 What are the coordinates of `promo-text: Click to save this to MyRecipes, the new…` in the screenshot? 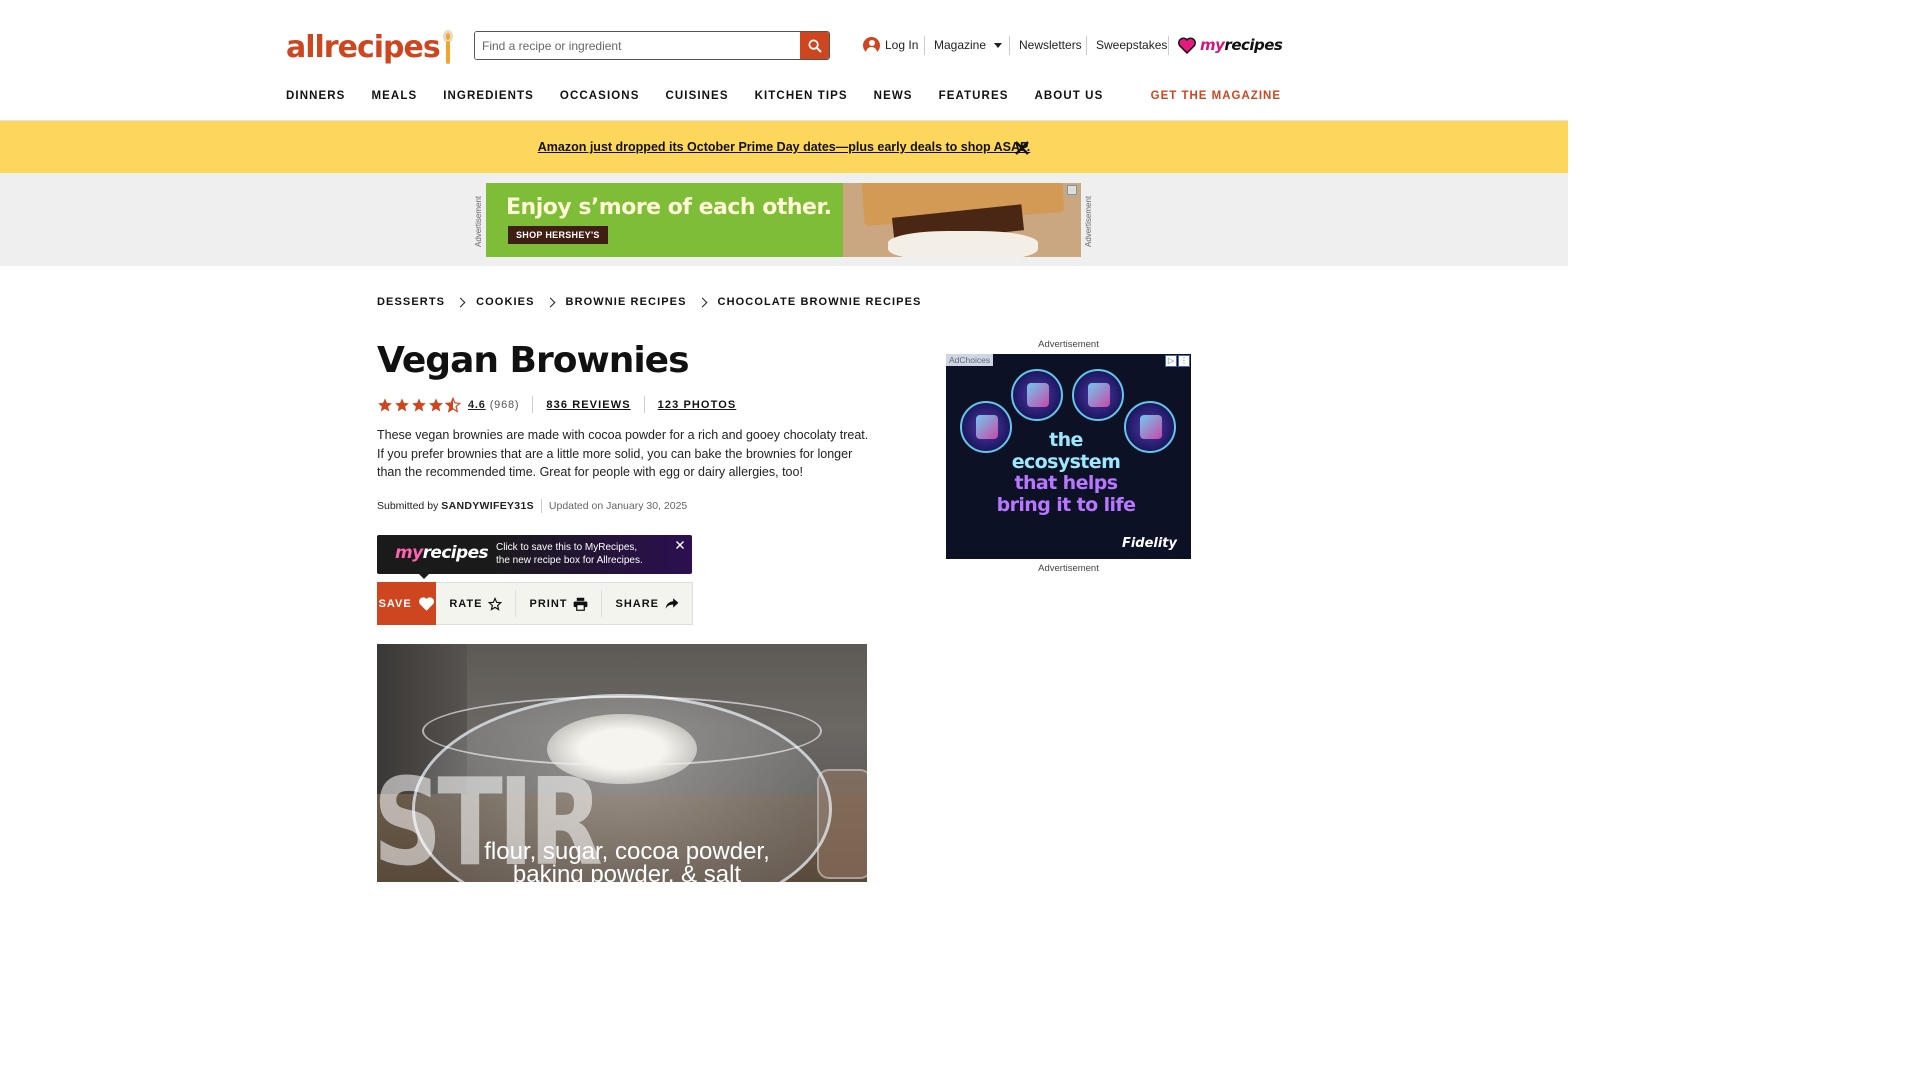 It's located at (569, 554).